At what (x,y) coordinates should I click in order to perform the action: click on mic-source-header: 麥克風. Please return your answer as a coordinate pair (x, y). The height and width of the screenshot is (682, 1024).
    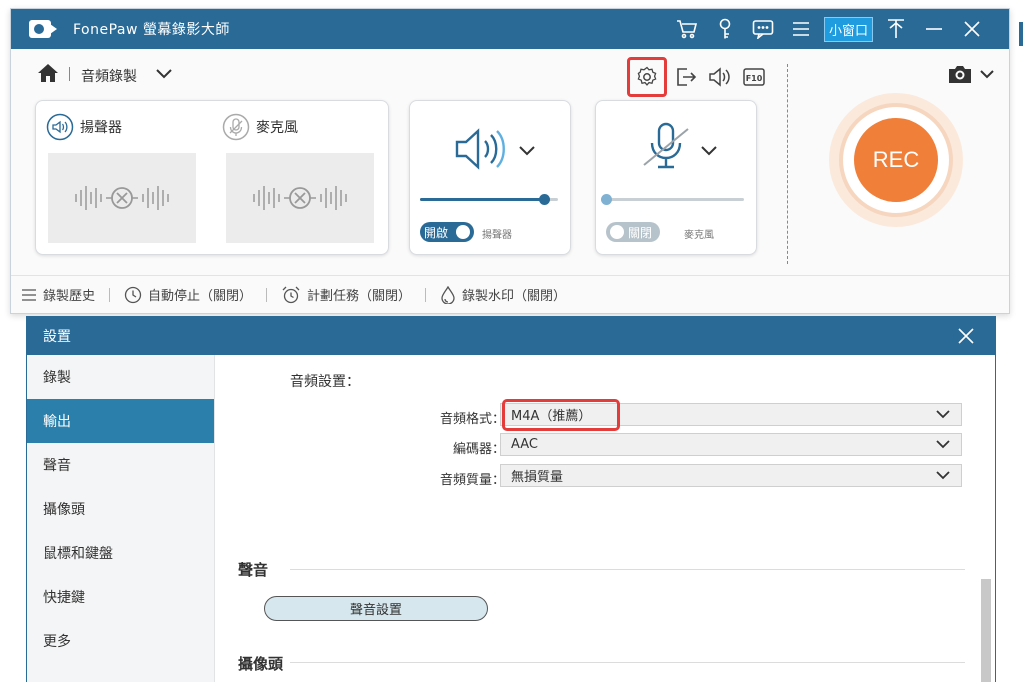
    Looking at the image, I should click on (260, 127).